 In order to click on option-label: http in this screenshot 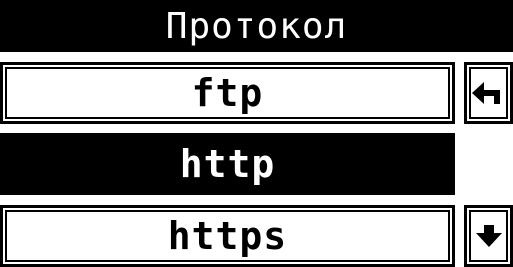, I will do `click(227, 164)`.